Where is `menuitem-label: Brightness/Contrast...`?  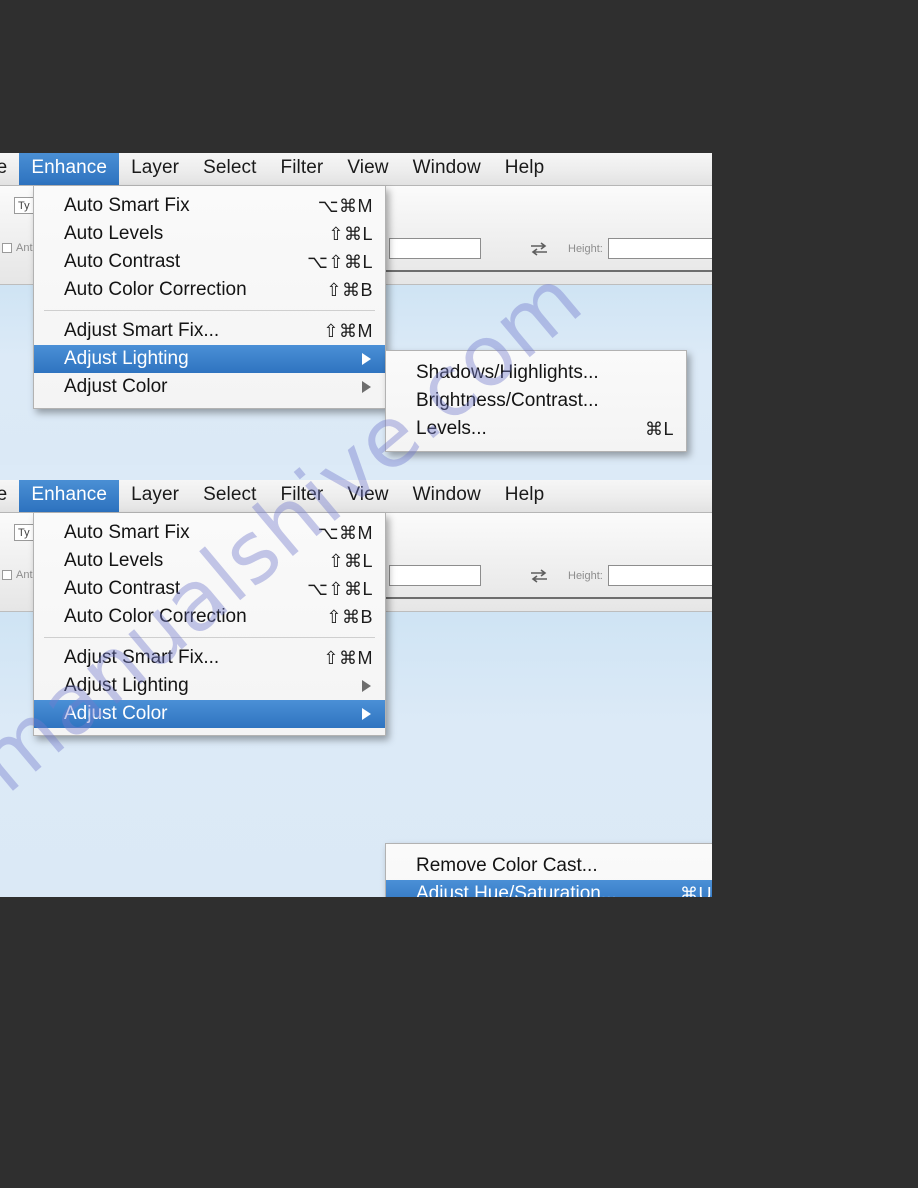 menuitem-label: Brightness/Contrast... is located at coordinates (507, 400).